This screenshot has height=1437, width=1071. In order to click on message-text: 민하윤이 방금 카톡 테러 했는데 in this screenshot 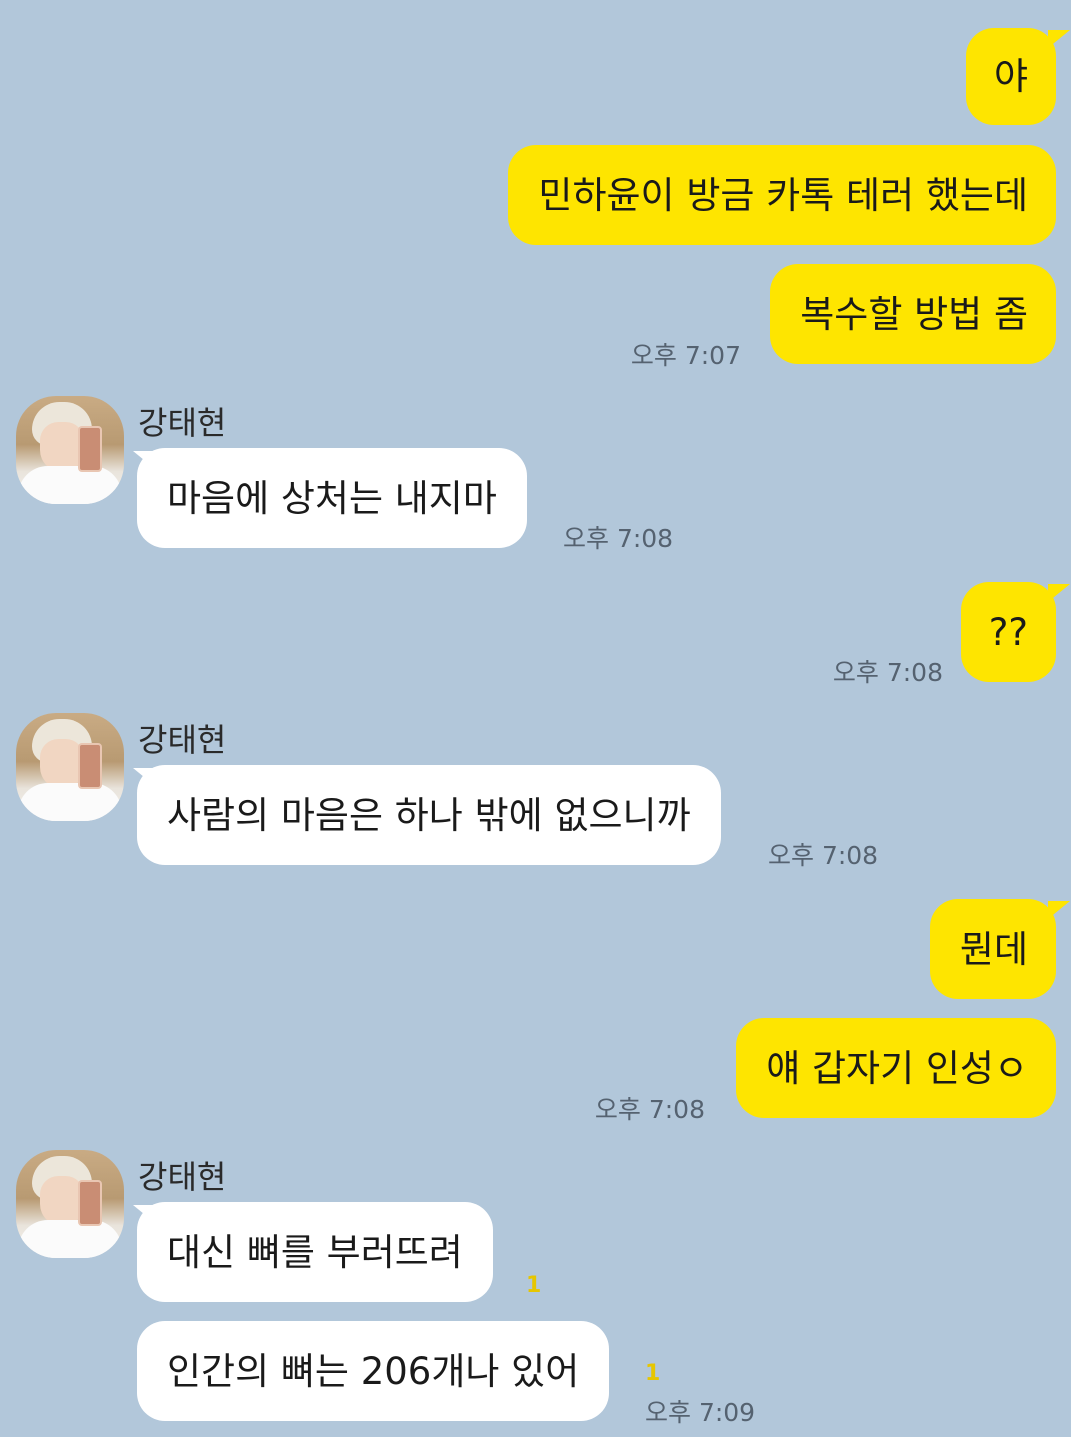, I will do `click(783, 195)`.